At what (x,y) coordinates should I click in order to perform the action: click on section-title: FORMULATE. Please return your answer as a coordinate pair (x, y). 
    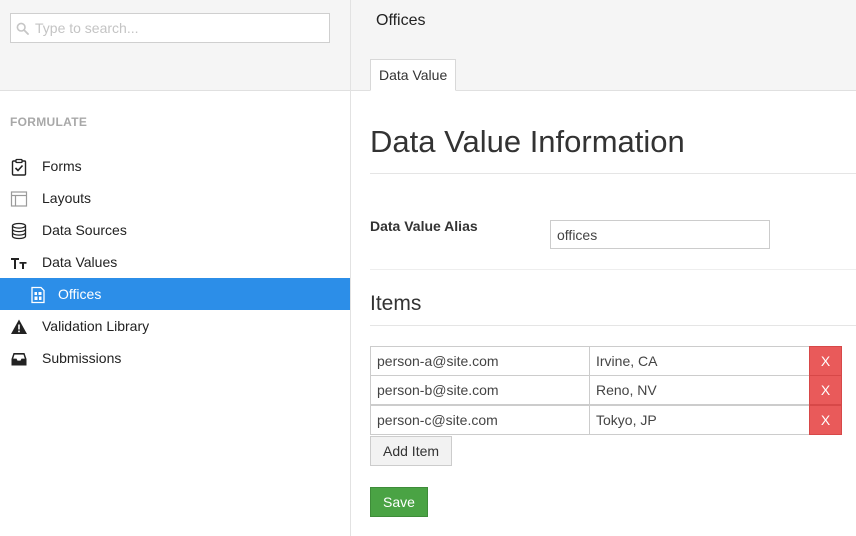
    Looking at the image, I should click on (49, 122).